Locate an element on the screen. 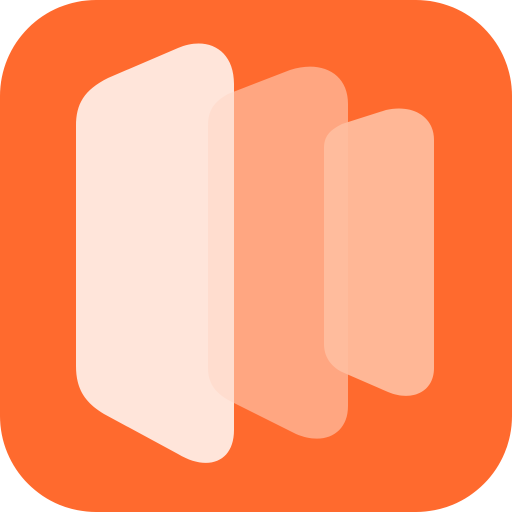 The width and height of the screenshot is (512, 512). panel-front-shape is located at coordinates (379, 252).